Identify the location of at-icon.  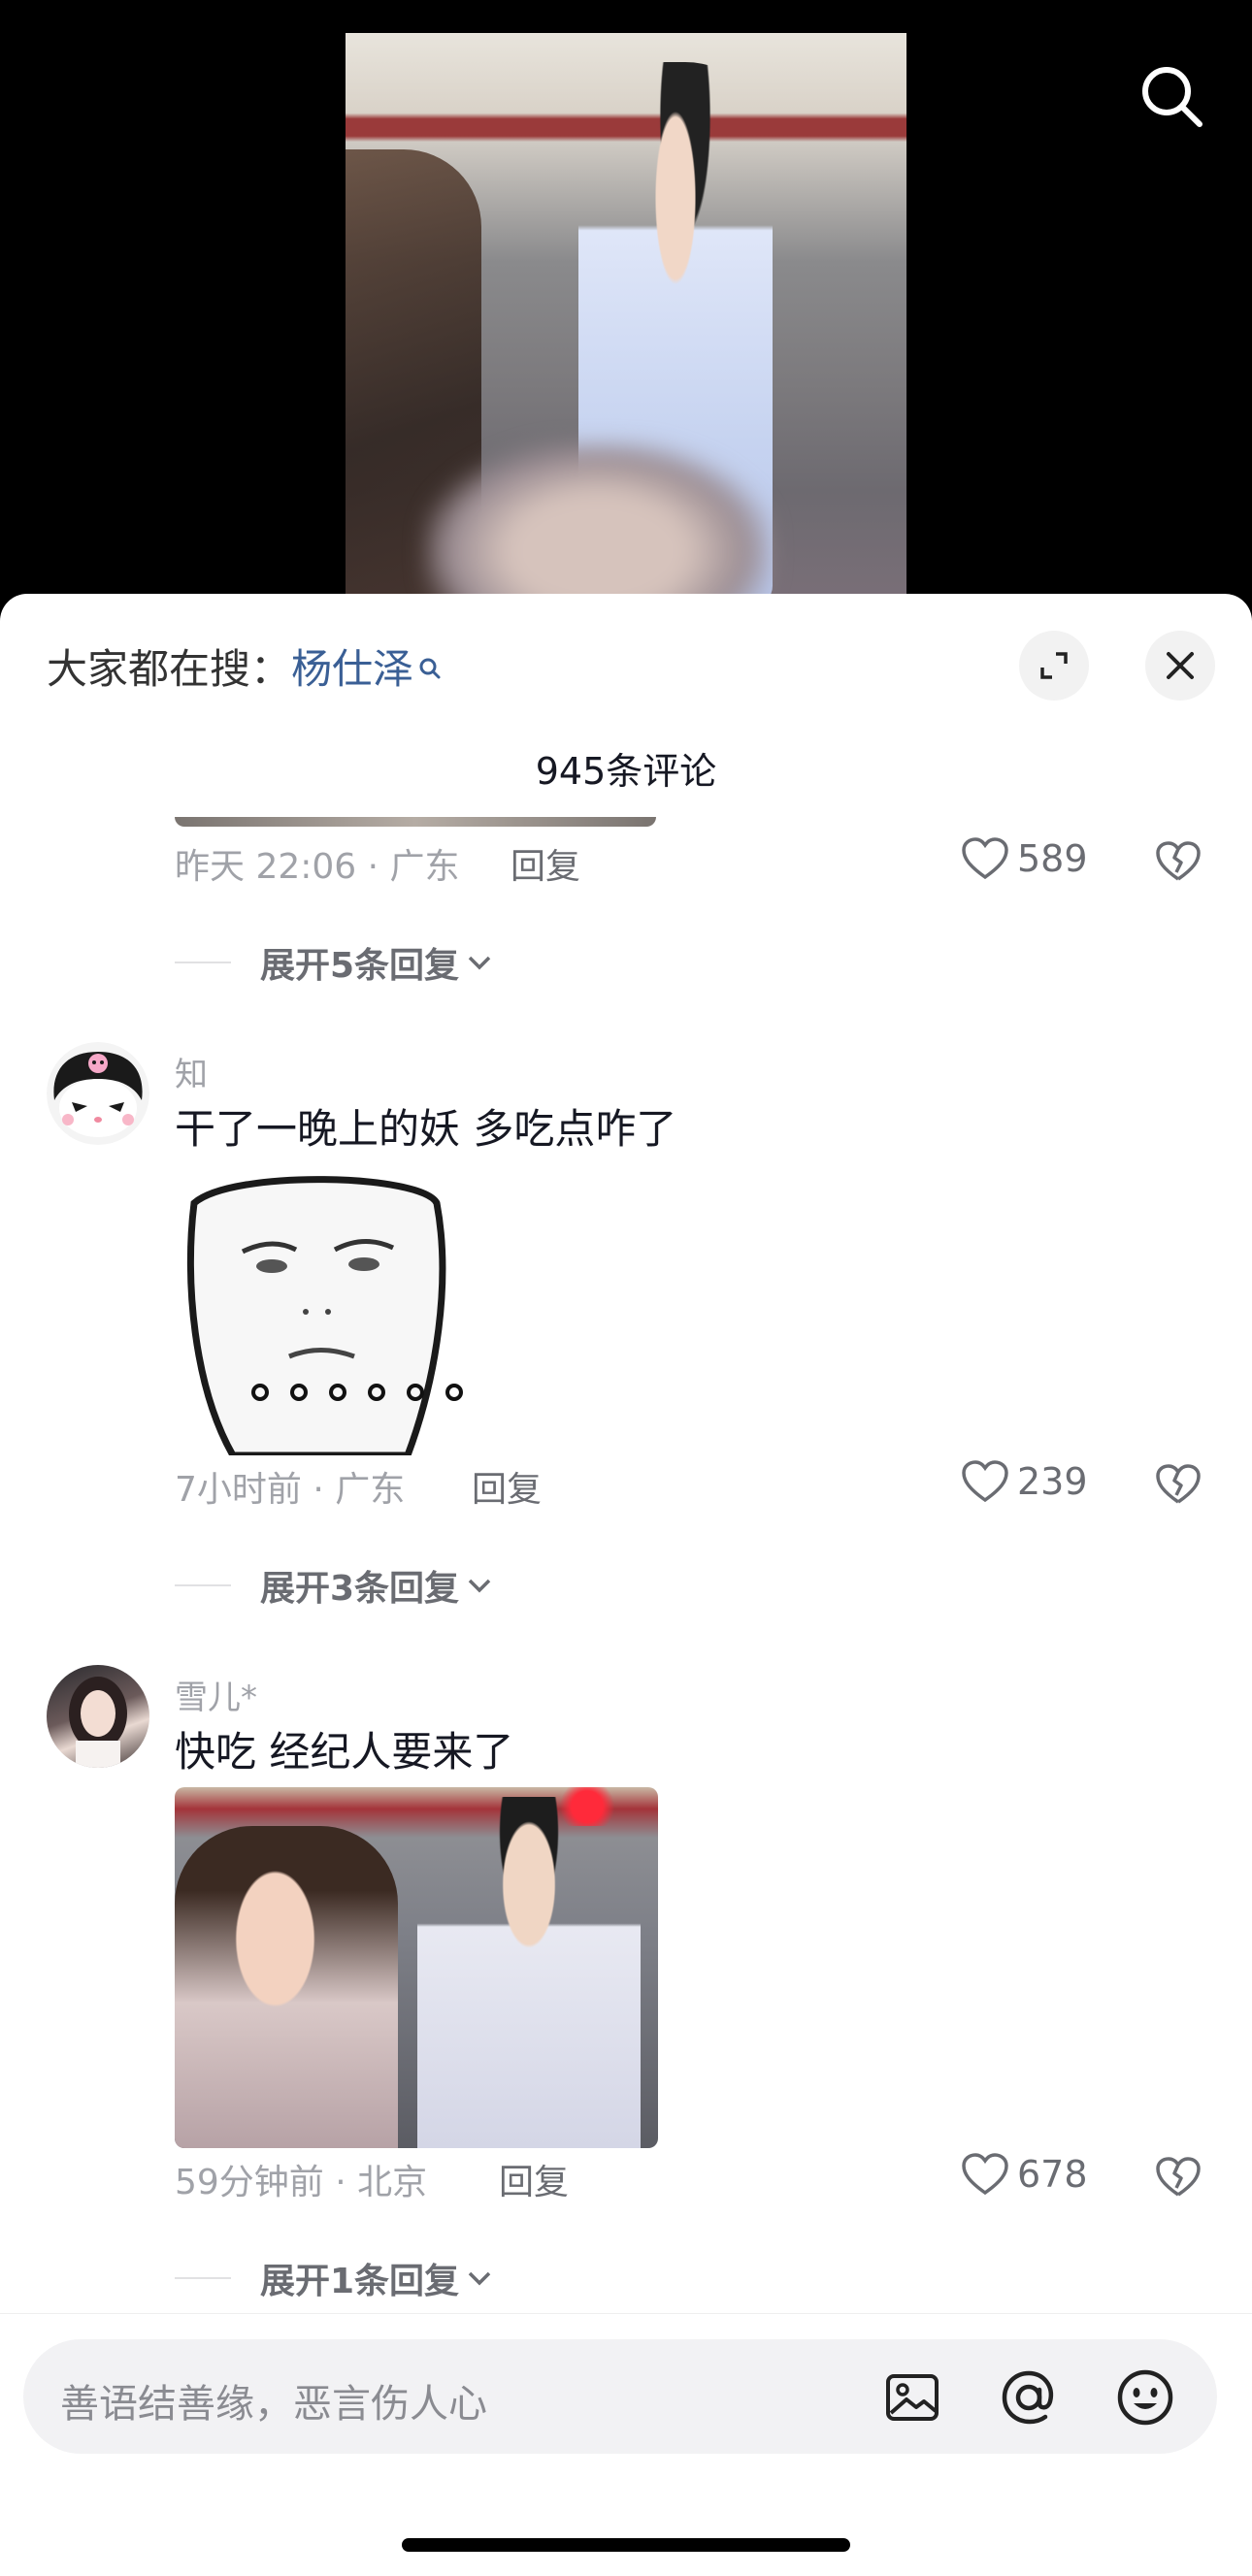
(1028, 2397).